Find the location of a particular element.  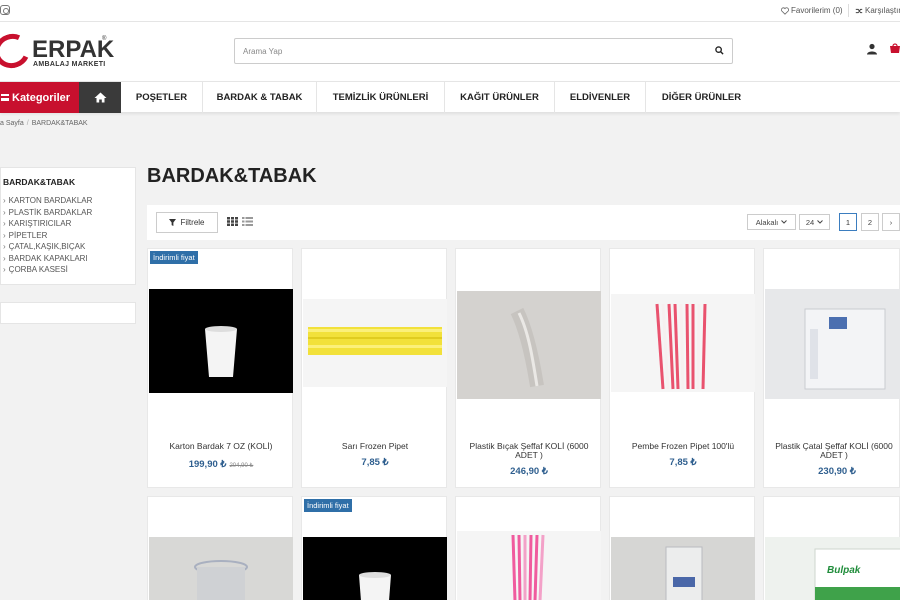

sidebar-item-label: PLASTİK BARDAKLAR is located at coordinates (50, 212).